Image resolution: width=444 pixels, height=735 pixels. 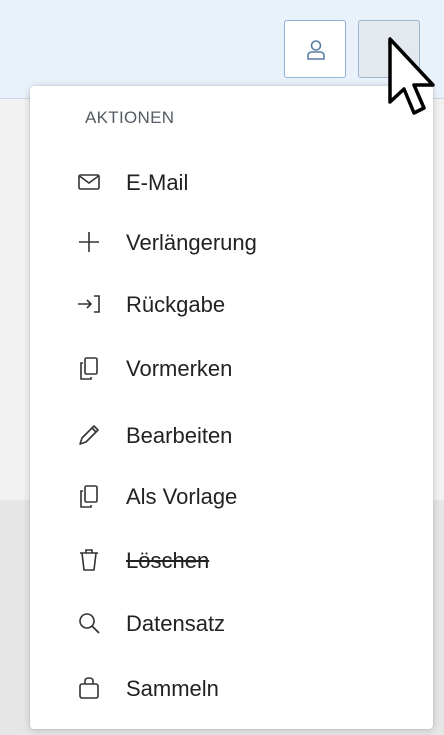 I want to click on menu-item-label: Bearbeiten, so click(x=179, y=435).